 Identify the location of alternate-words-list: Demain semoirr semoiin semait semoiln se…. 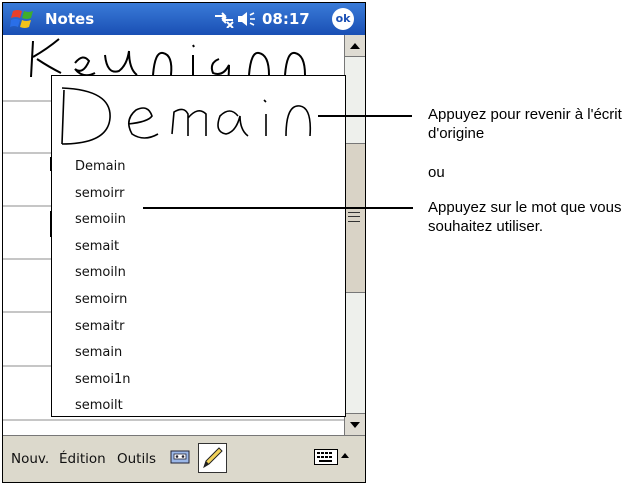
(103, 287).